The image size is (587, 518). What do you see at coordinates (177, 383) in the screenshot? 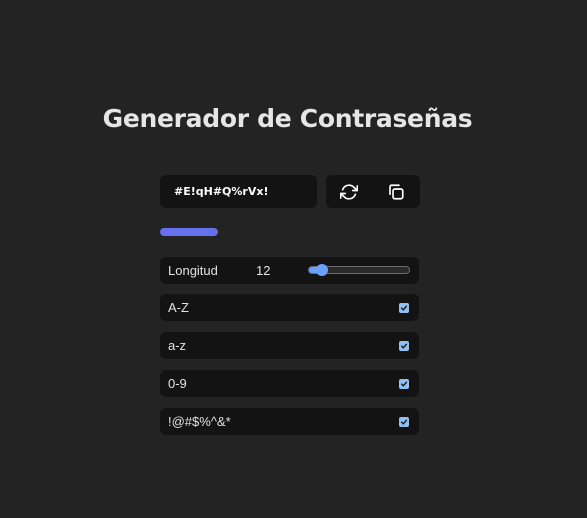
I see `option-label-digits: 0-9` at bounding box center [177, 383].